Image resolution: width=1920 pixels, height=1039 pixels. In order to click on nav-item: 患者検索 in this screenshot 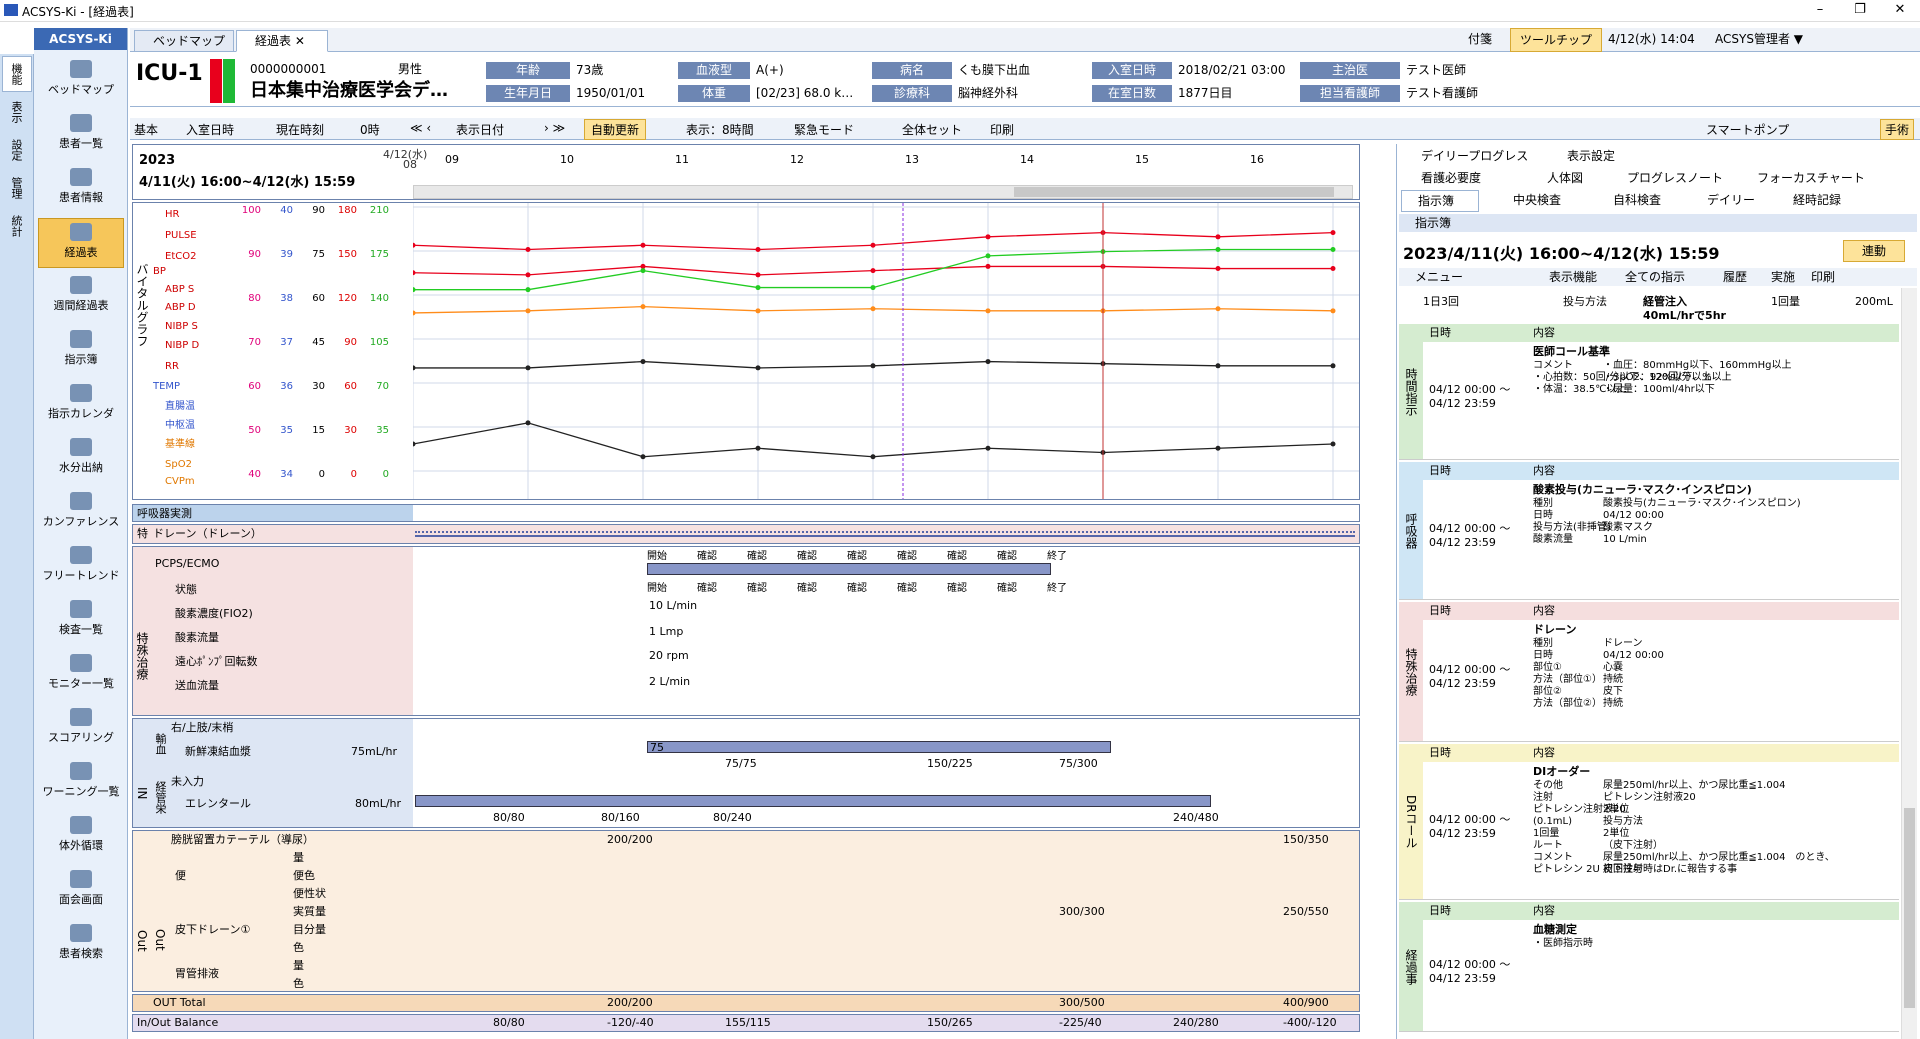, I will do `click(81, 945)`.